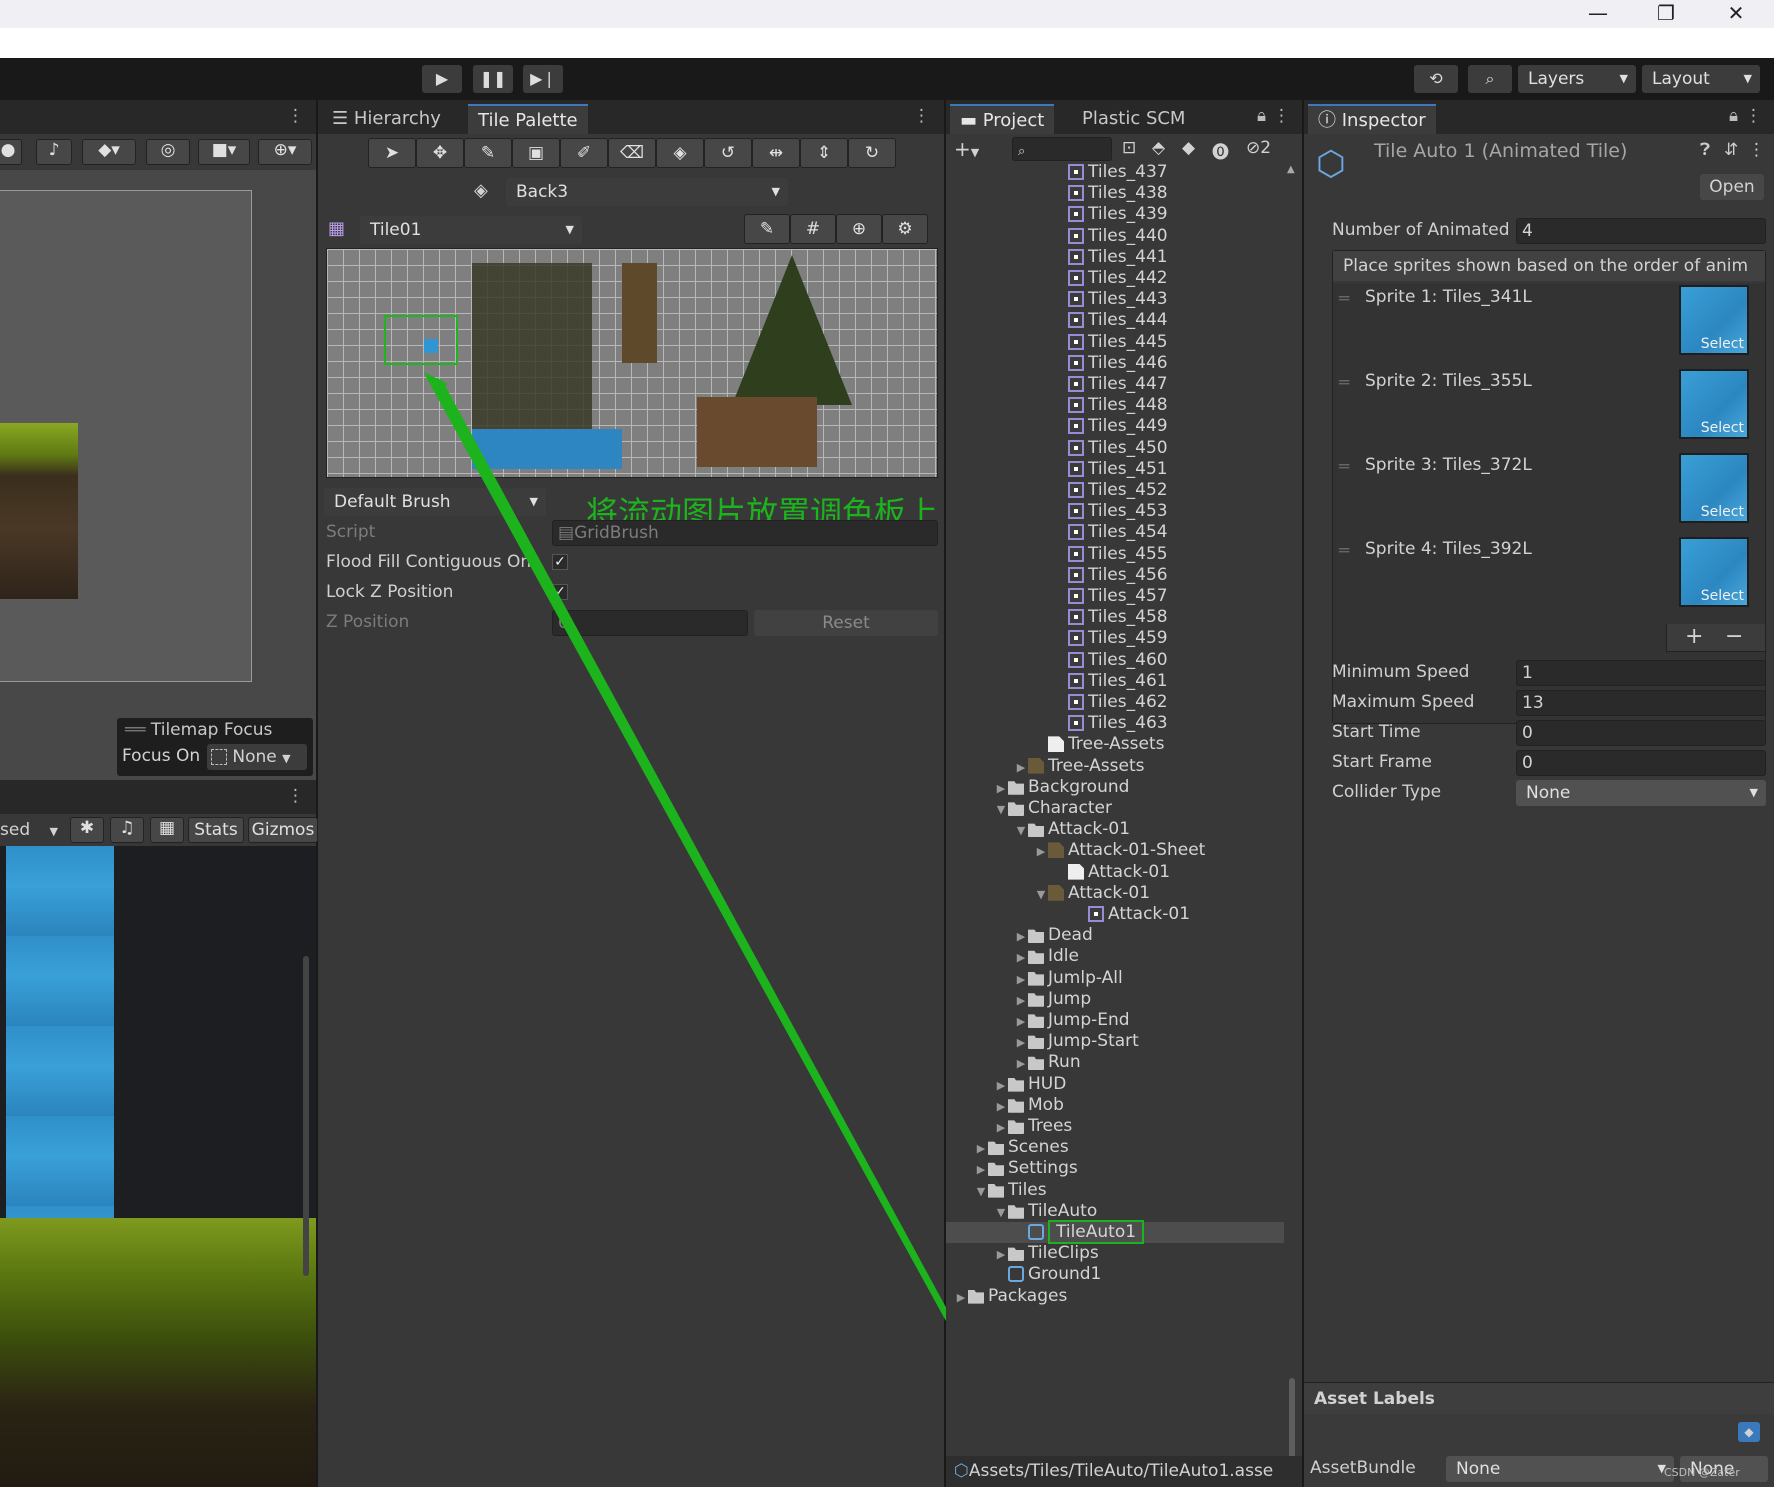  I want to click on move-tool-icon: ✥, so click(440, 153).